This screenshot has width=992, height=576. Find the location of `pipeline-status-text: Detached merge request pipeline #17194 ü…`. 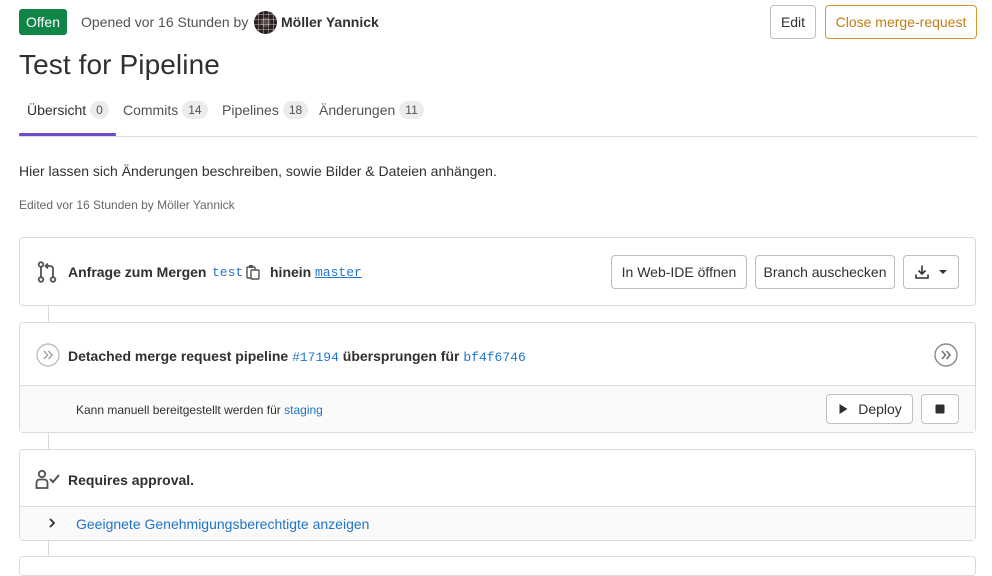

pipeline-status-text: Detached merge request pipeline #17194 ü… is located at coordinates (297, 357).